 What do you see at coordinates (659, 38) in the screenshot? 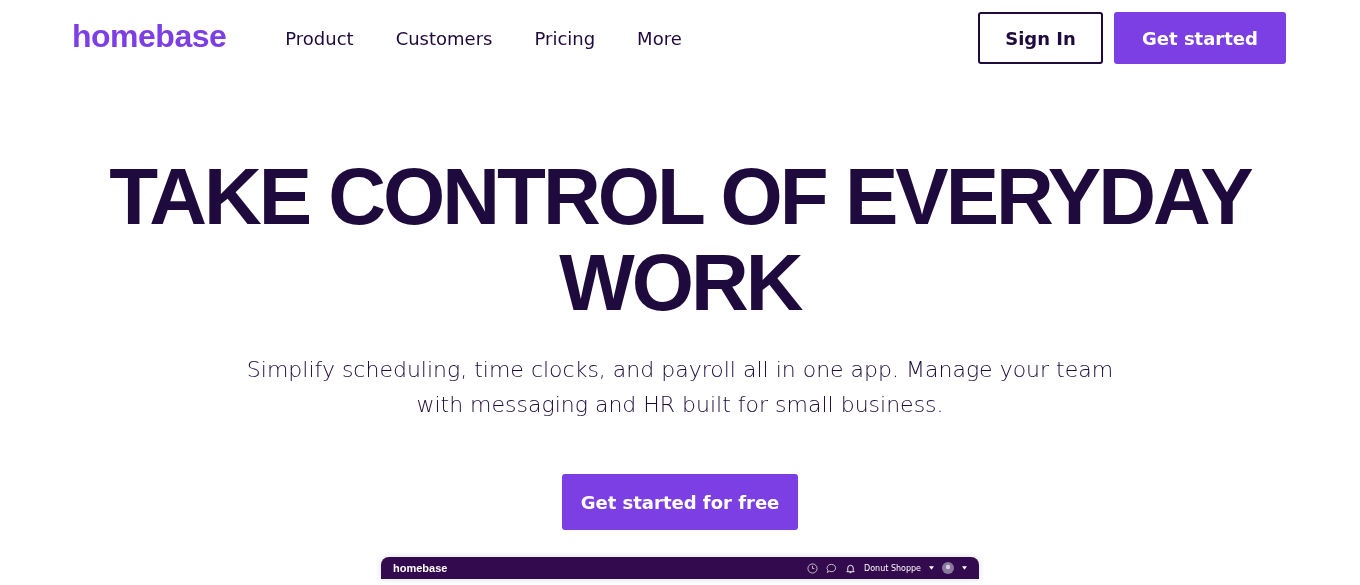
I see `nav-link: More` at bounding box center [659, 38].